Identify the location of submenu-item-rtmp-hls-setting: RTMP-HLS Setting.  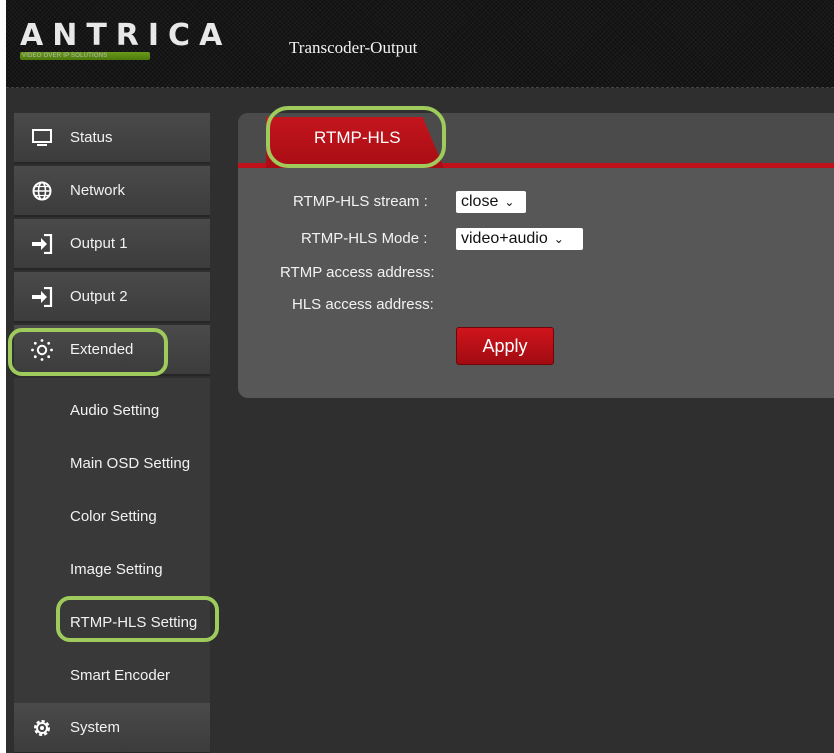
(112, 622).